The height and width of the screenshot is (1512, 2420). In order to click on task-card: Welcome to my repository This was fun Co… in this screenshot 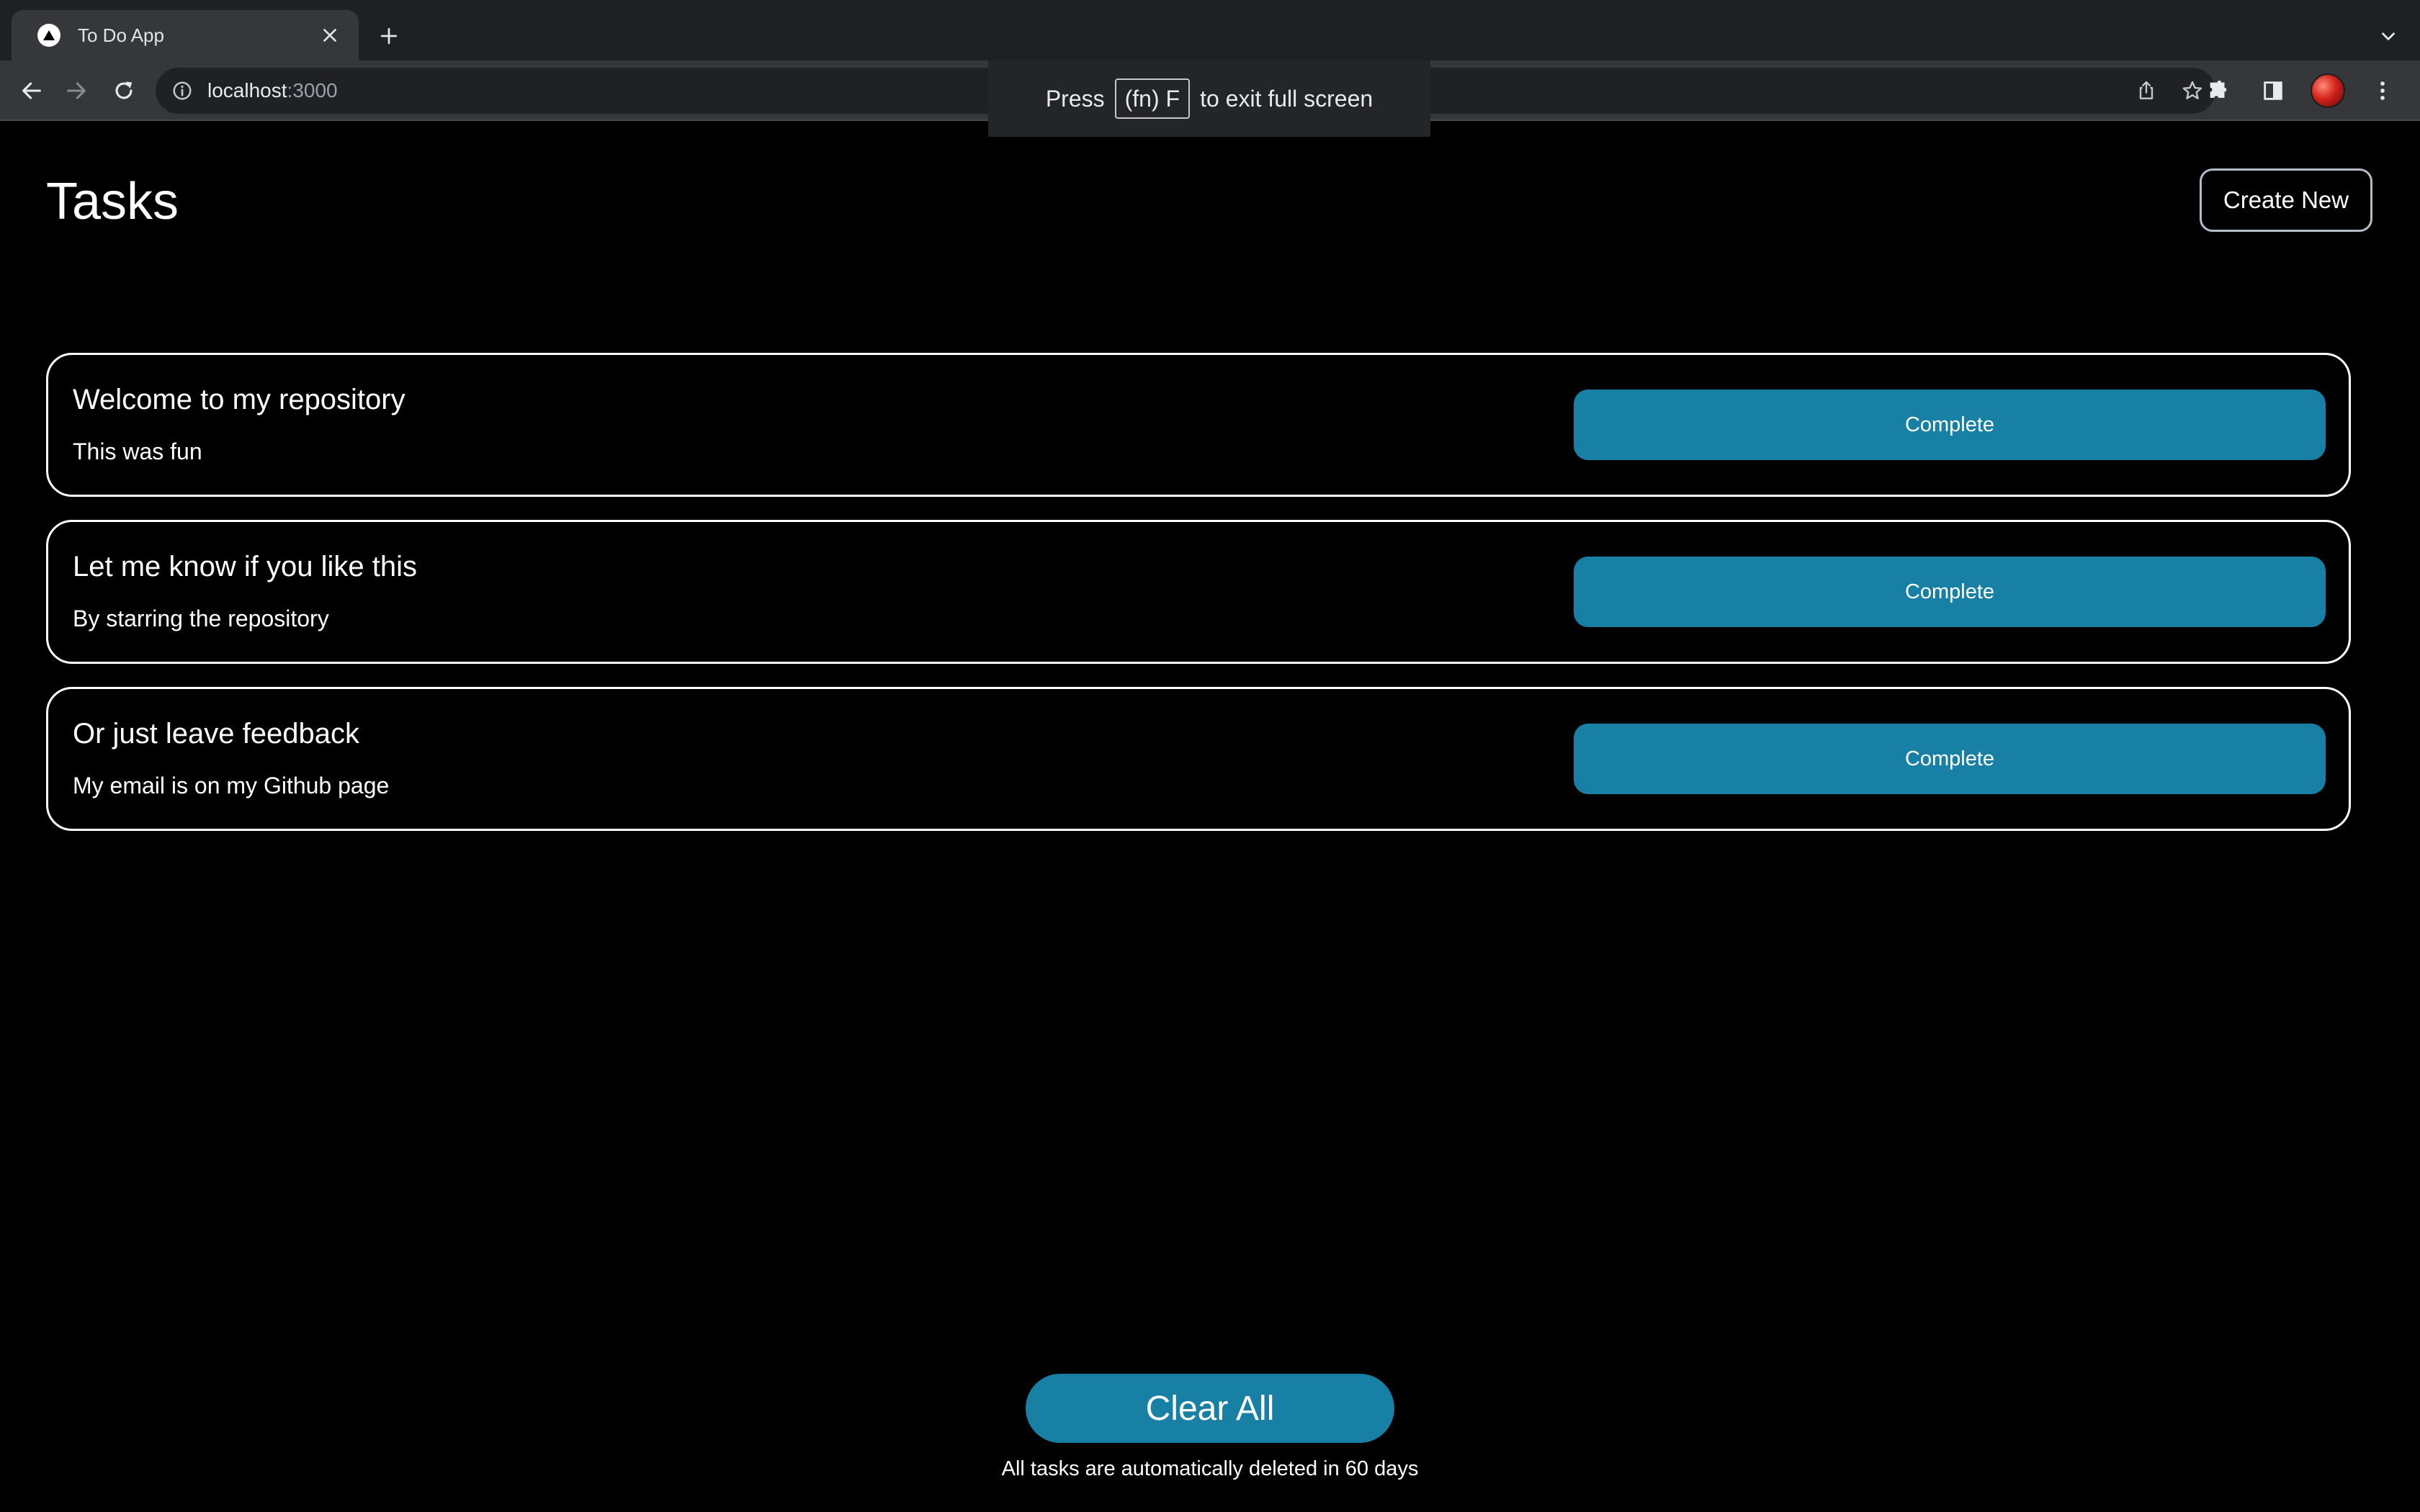, I will do `click(1198, 425)`.